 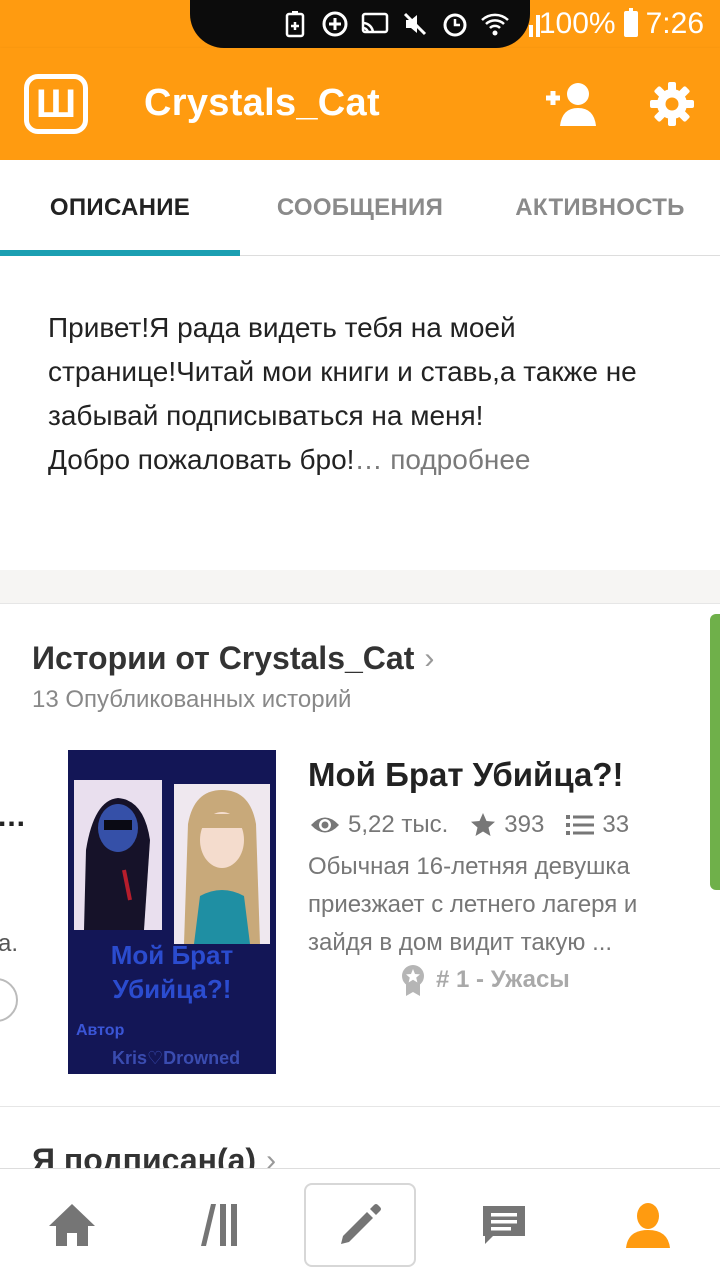 I want to click on wattpad-logo: Ш, so click(x=56, y=104).